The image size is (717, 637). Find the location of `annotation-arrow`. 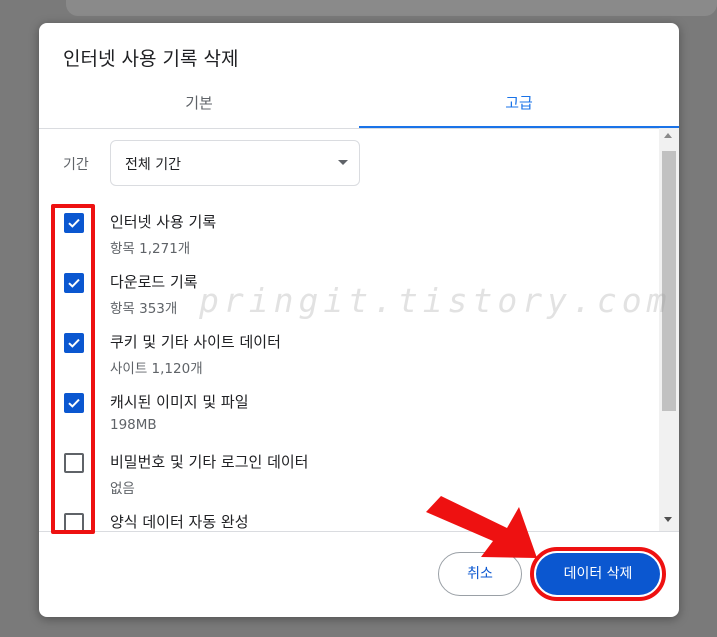

annotation-arrow is located at coordinates (481, 527).